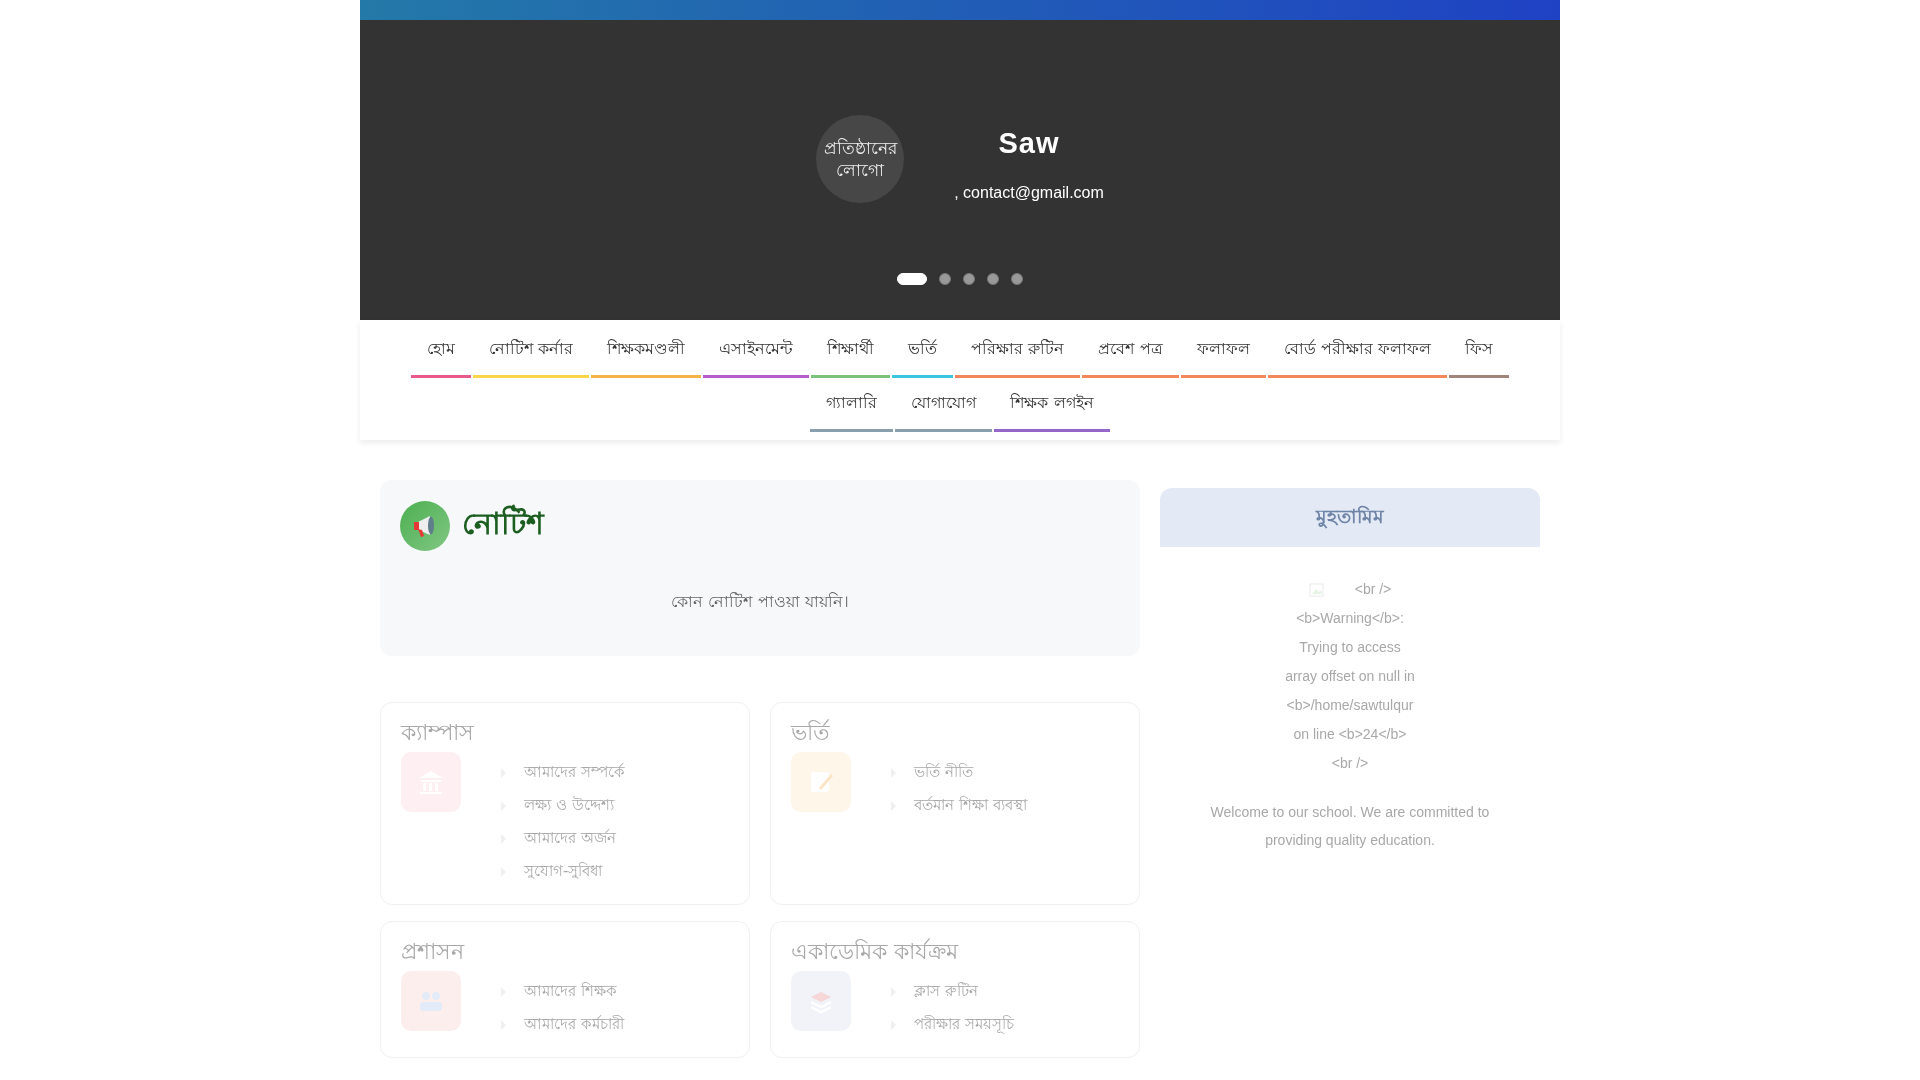 The image size is (1920, 1080). What do you see at coordinates (1350, 517) in the screenshot?
I see `principal-title: মুহতামিম` at bounding box center [1350, 517].